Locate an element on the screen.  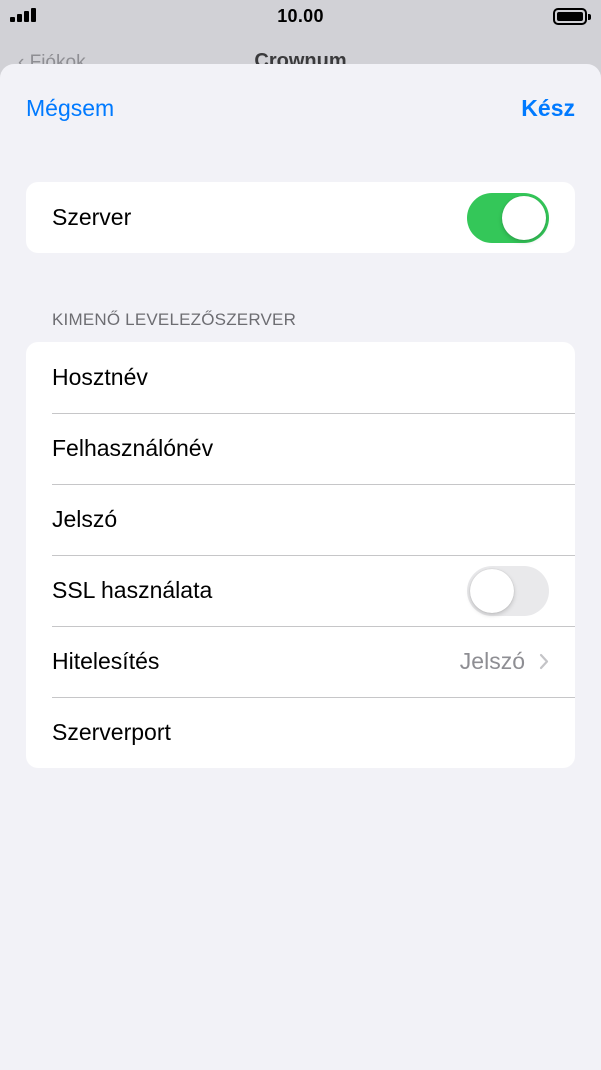
server-toggle is located at coordinates (508, 217).